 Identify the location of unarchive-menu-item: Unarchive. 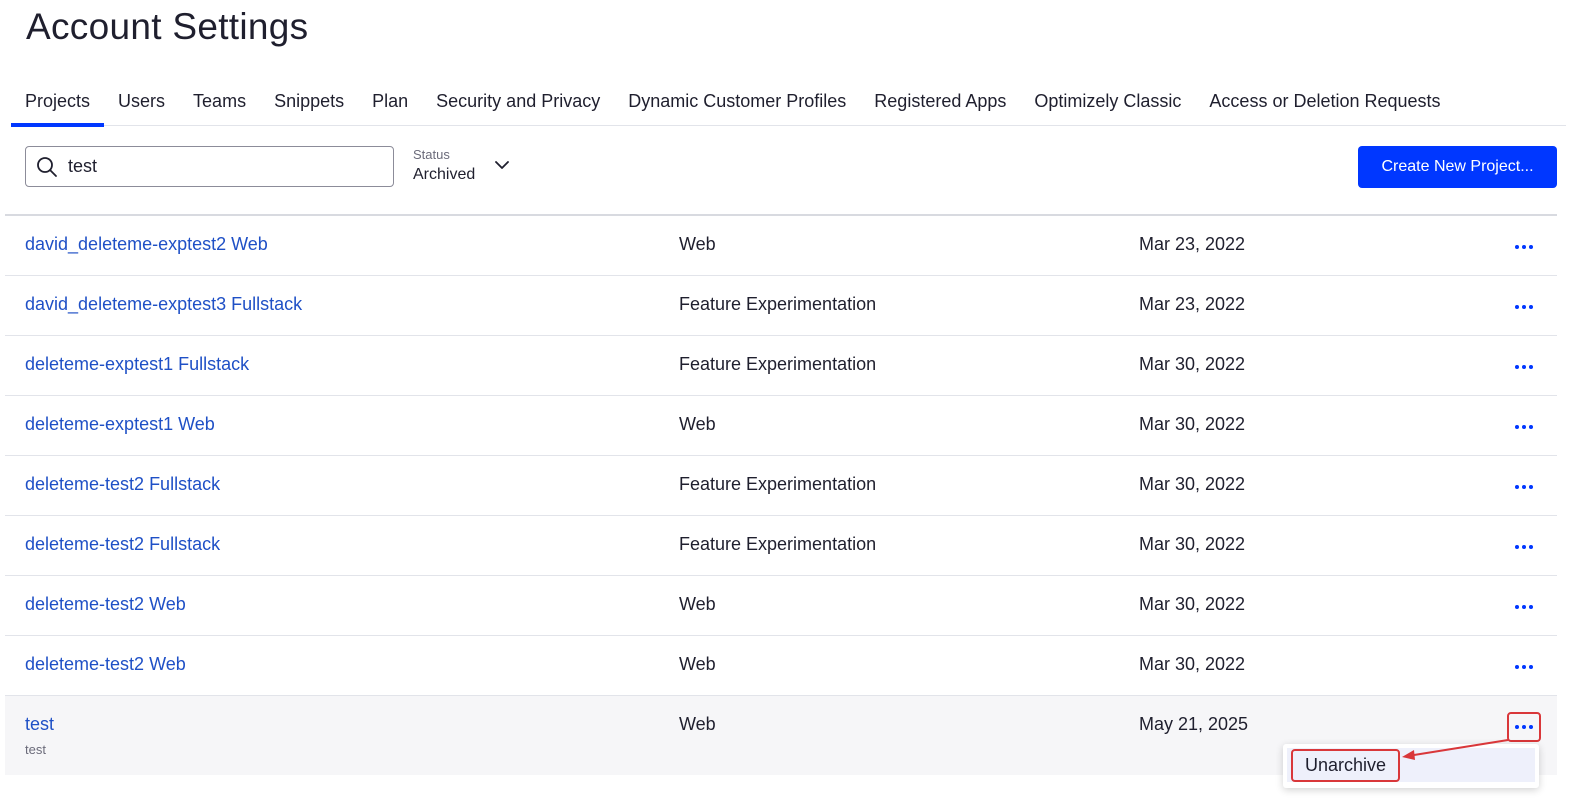
(1411, 765).